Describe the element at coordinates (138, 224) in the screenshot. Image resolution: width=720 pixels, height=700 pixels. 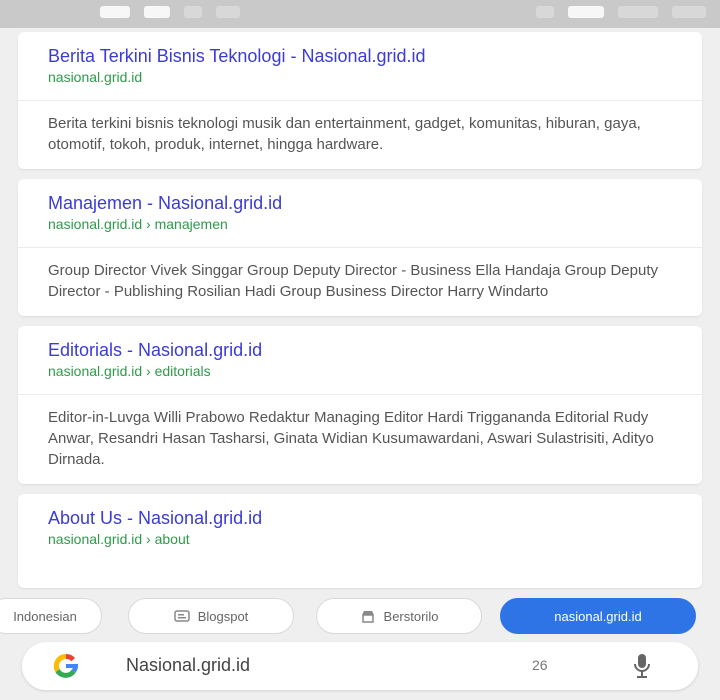
I see `result-url: nasional.grid.id › manajemen` at that location.